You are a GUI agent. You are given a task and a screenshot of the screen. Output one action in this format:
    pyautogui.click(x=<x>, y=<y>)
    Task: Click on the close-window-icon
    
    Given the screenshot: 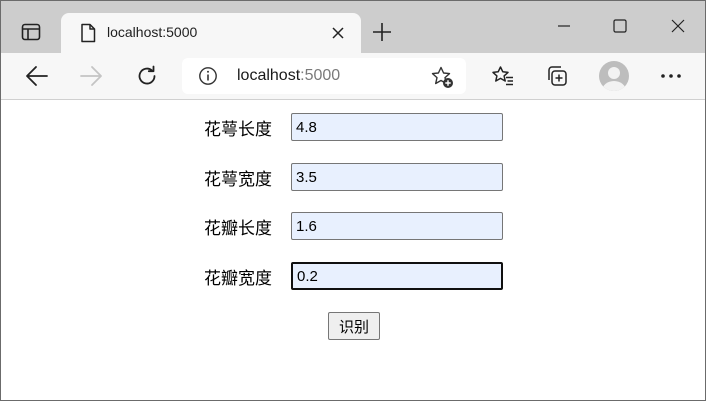 What is the action you would take?
    pyautogui.click(x=678, y=26)
    